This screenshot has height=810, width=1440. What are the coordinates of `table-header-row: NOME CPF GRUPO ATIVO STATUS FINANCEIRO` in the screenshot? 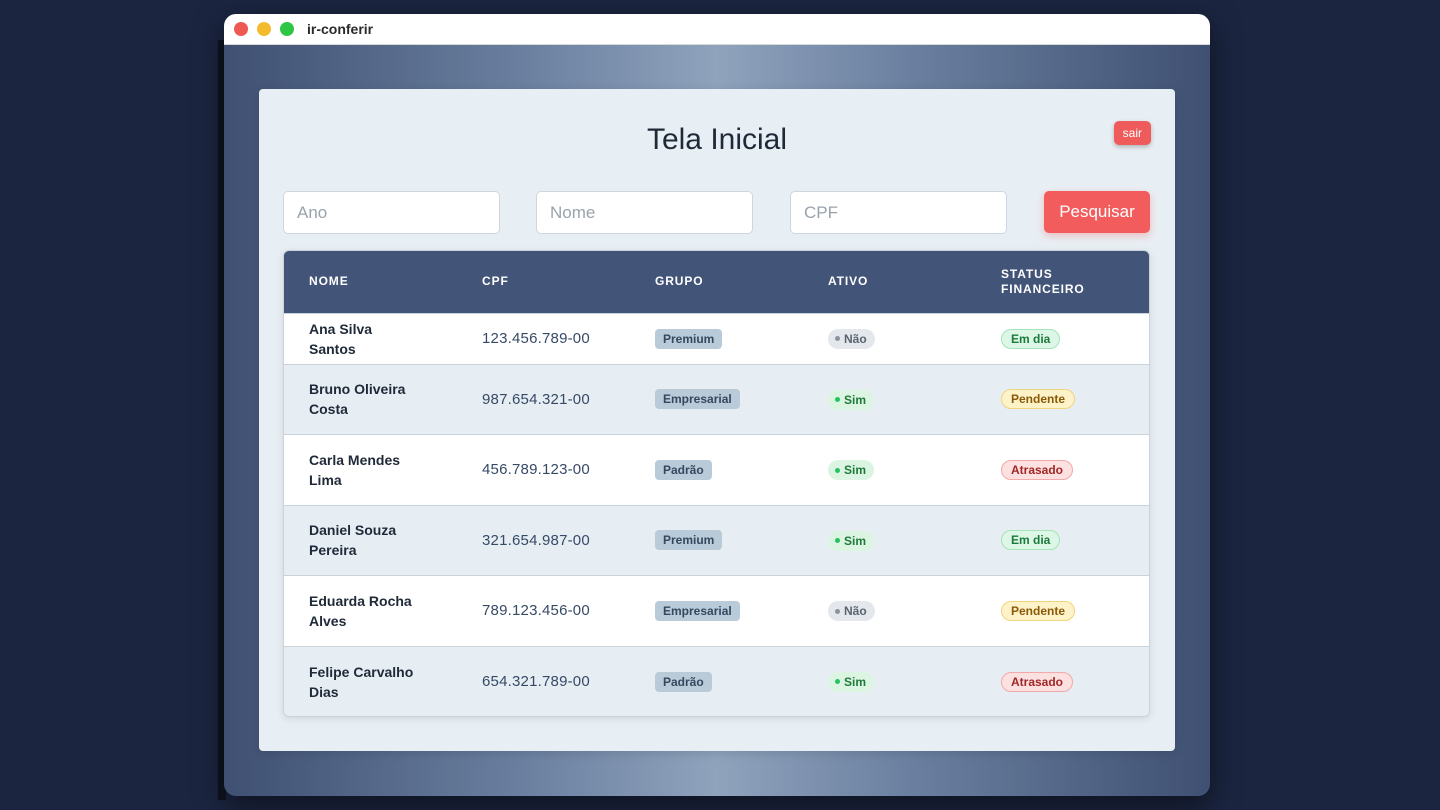 It's located at (716, 282).